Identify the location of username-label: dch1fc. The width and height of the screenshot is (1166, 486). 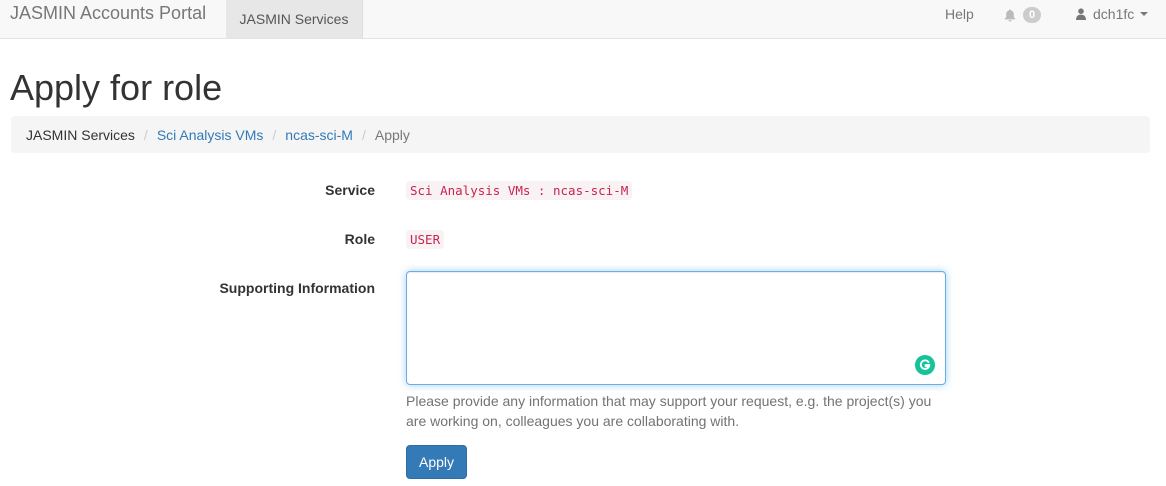
(1114, 14).